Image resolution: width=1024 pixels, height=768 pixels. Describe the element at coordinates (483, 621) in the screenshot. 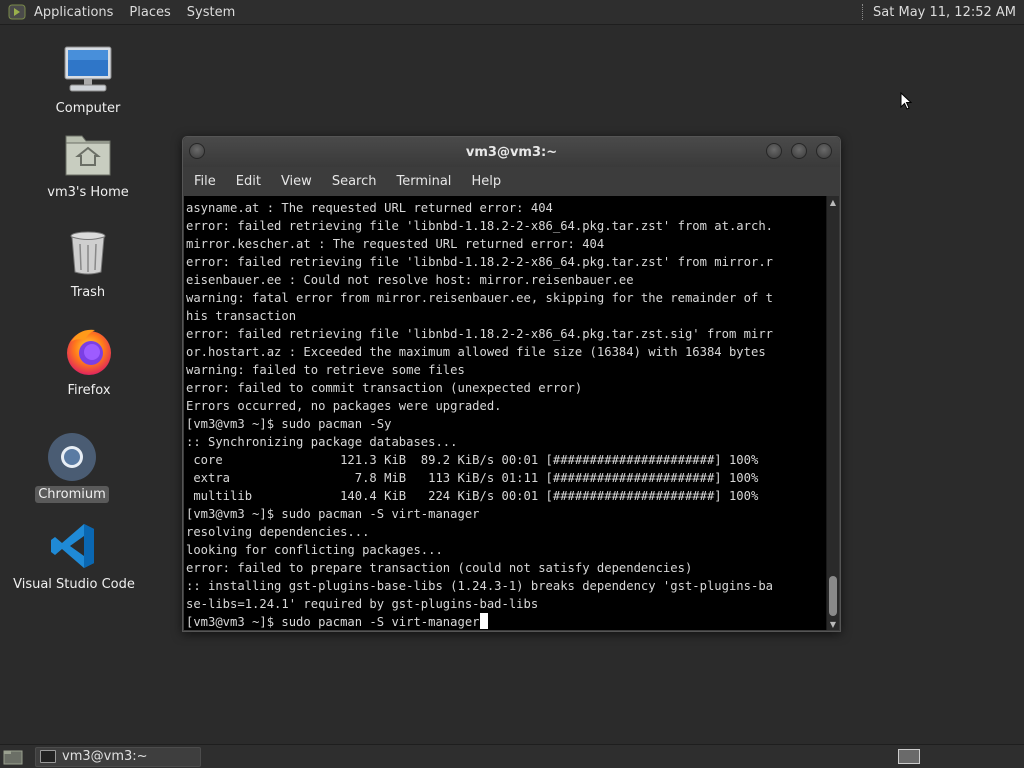

I see `text-cursor` at that location.